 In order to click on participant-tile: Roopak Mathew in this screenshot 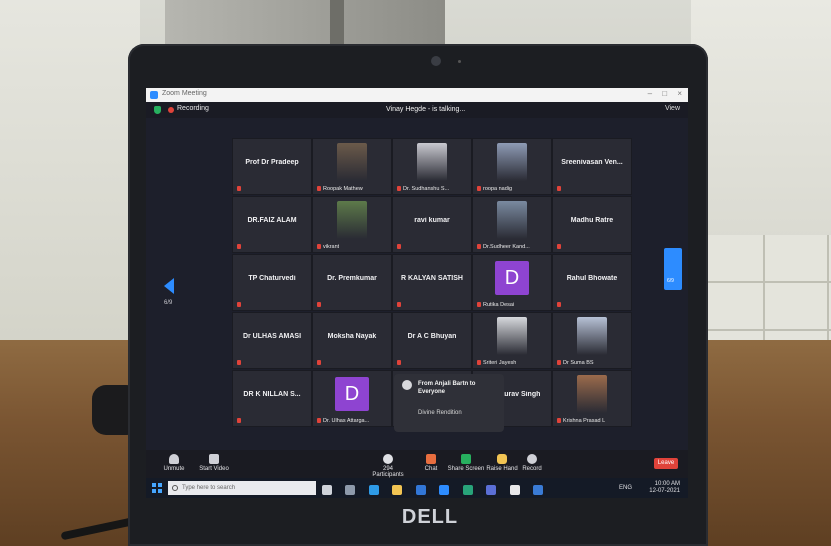, I will do `click(352, 166)`.